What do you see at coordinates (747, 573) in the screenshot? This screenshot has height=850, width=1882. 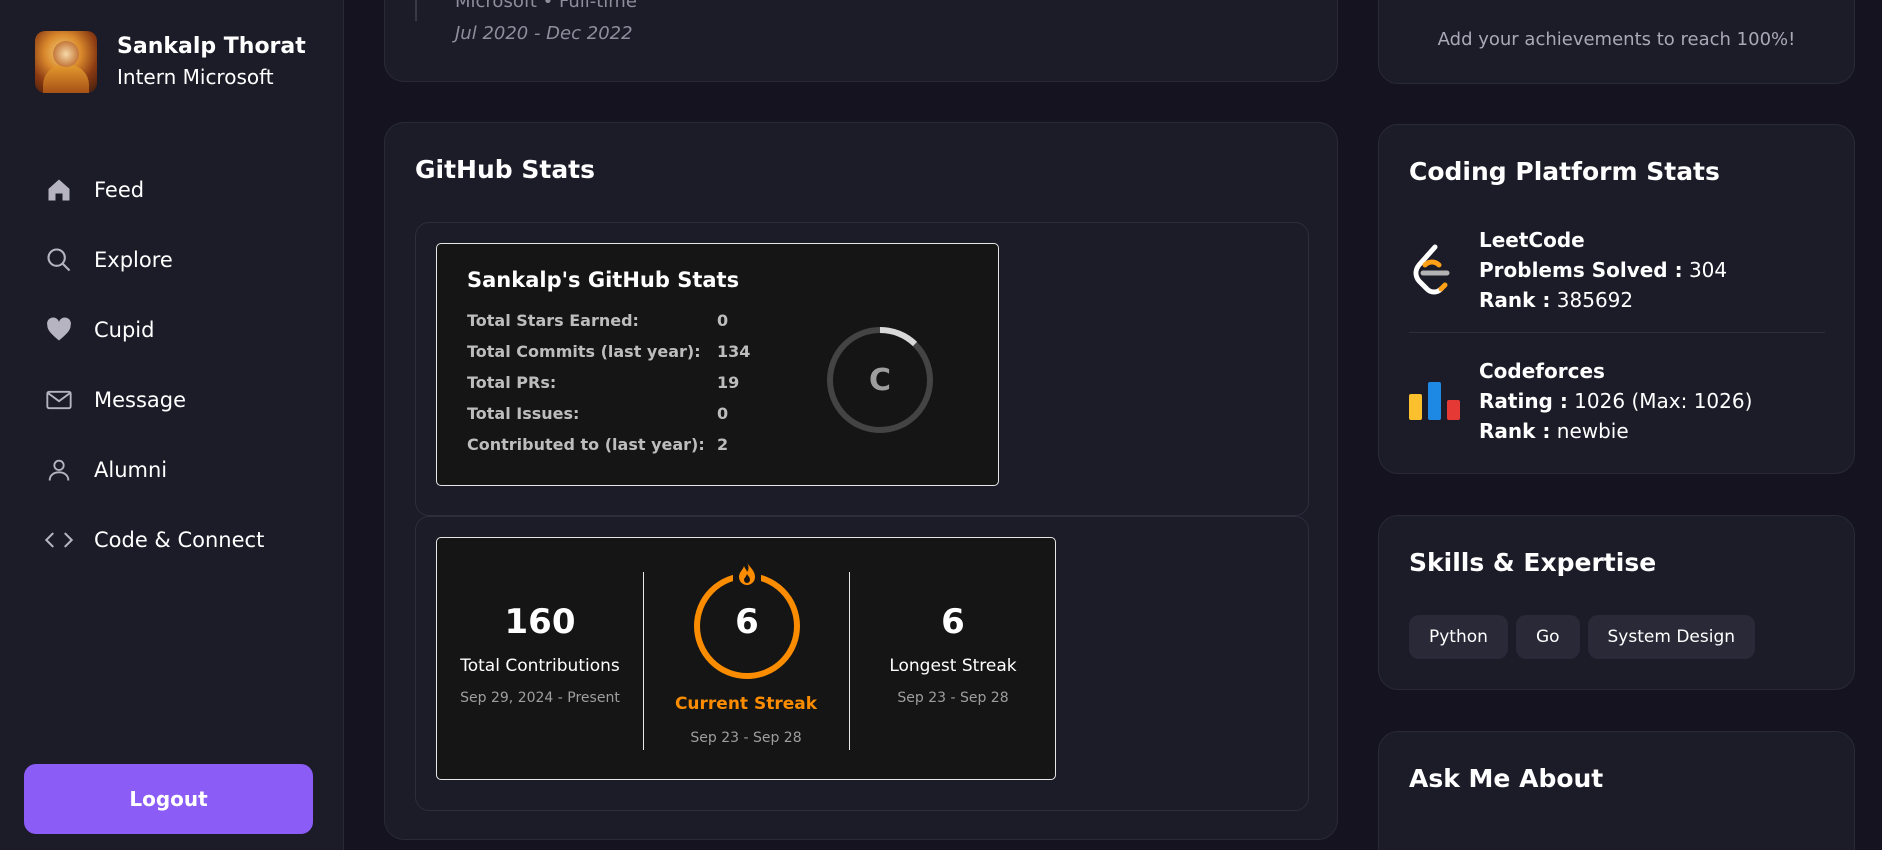 I see `fire-icon` at bounding box center [747, 573].